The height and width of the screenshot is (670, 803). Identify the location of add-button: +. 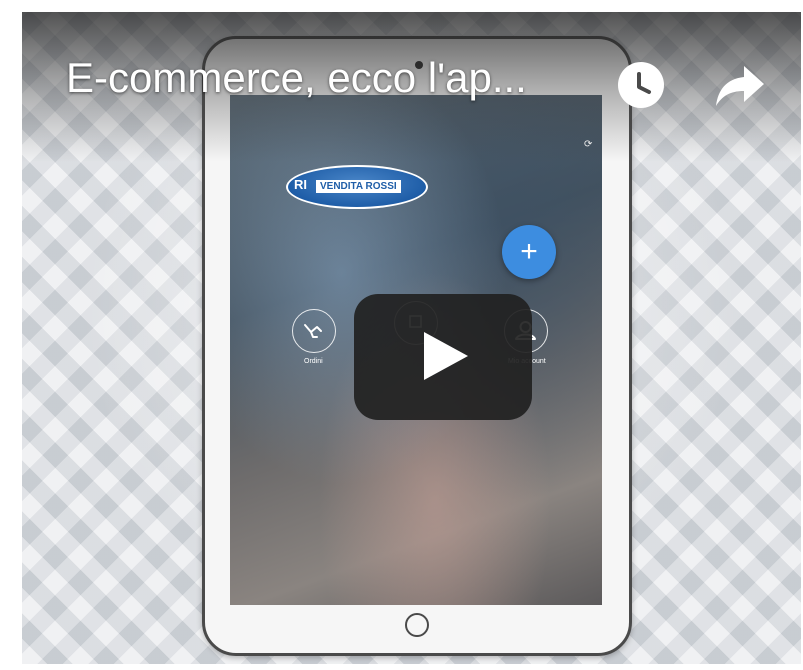
(529, 252).